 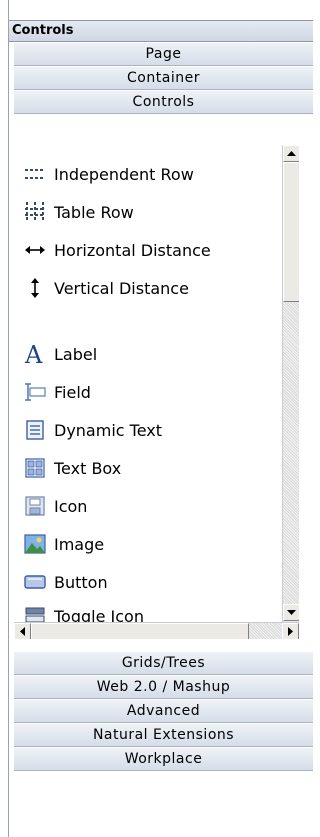 I want to click on arrow-right-icon, so click(x=290, y=631).